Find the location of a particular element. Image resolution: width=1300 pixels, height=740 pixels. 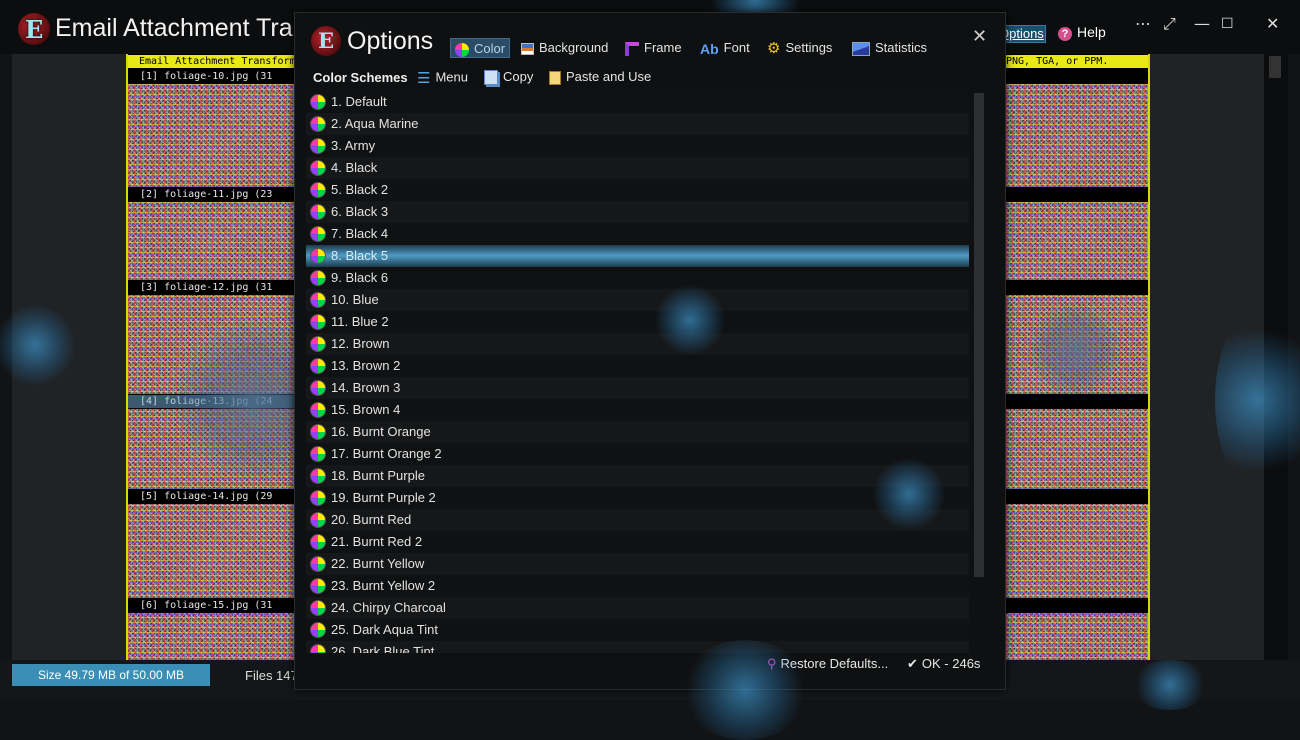

hamburger-menu-icon: ☰ is located at coordinates (424, 78).